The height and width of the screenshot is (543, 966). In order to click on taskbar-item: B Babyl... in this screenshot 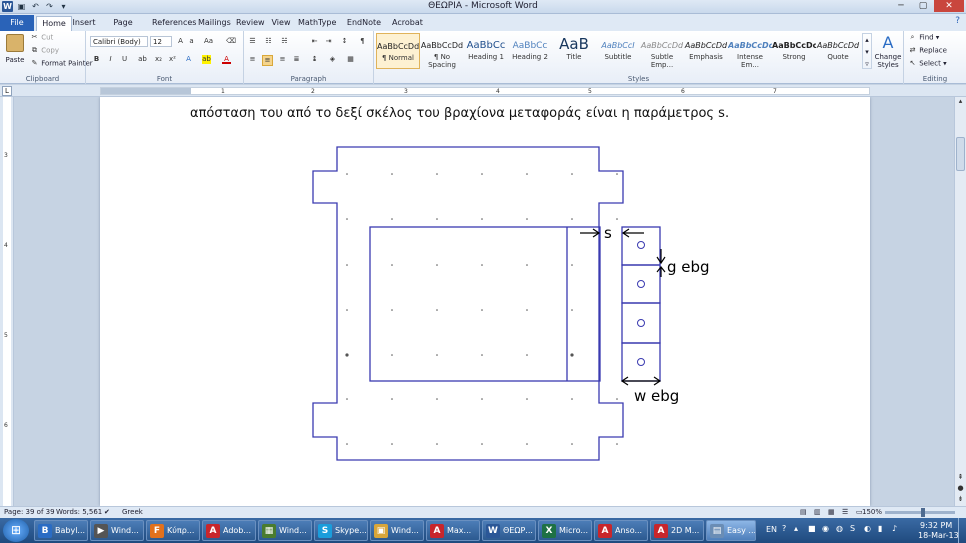, I will do `click(61, 530)`.